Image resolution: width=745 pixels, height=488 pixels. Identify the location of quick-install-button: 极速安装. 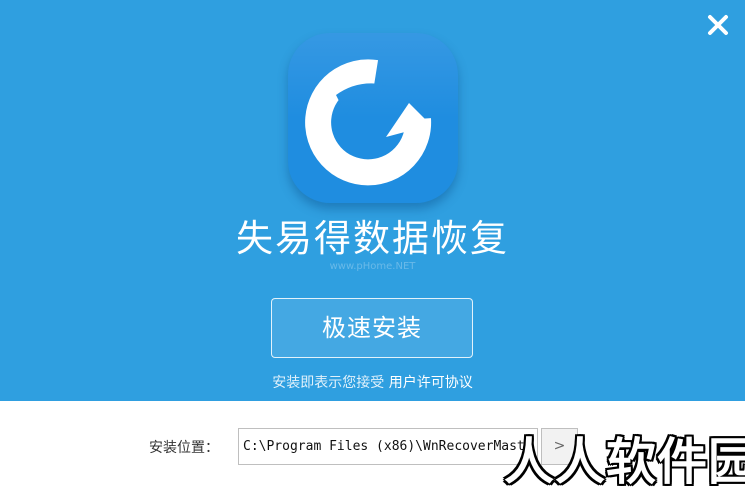
(372, 328).